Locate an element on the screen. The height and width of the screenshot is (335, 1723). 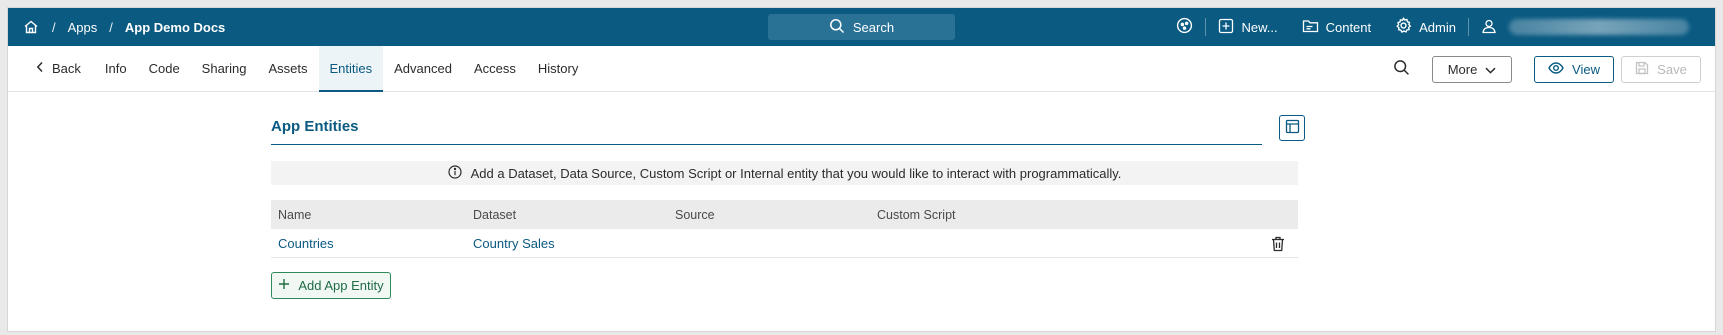
floppy-disk-icon is located at coordinates (1642, 69).